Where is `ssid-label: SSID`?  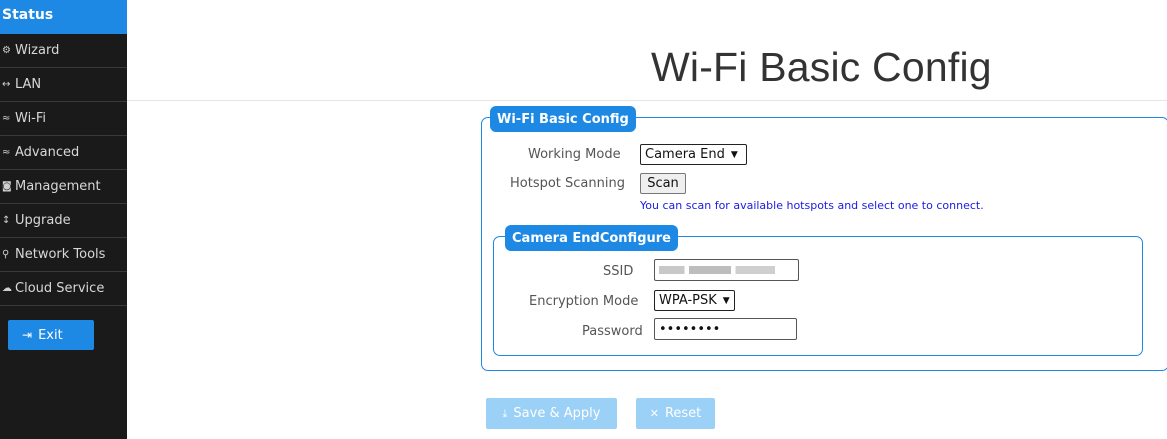
ssid-label: SSID is located at coordinates (618, 271).